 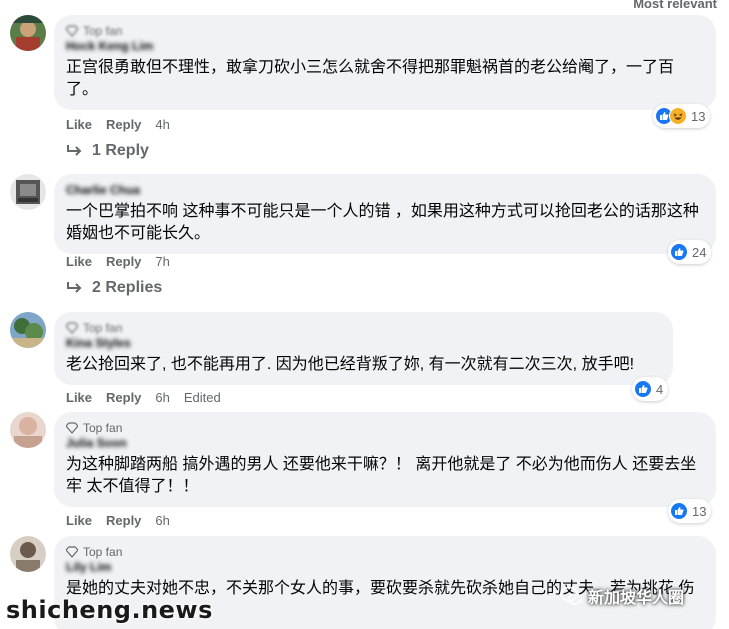 What do you see at coordinates (690, 252) in the screenshot?
I see `reaction-summary: 24` at bounding box center [690, 252].